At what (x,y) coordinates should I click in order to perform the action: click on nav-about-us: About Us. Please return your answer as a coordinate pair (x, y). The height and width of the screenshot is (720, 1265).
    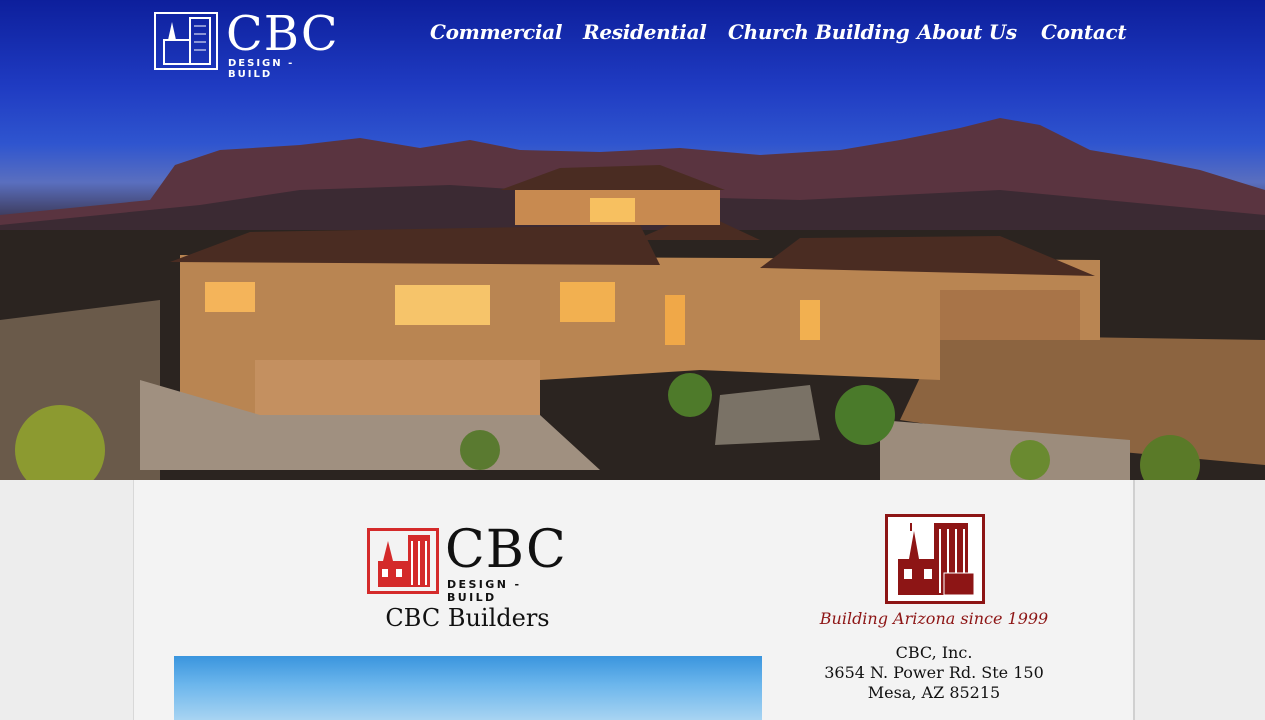
    Looking at the image, I should click on (967, 32).